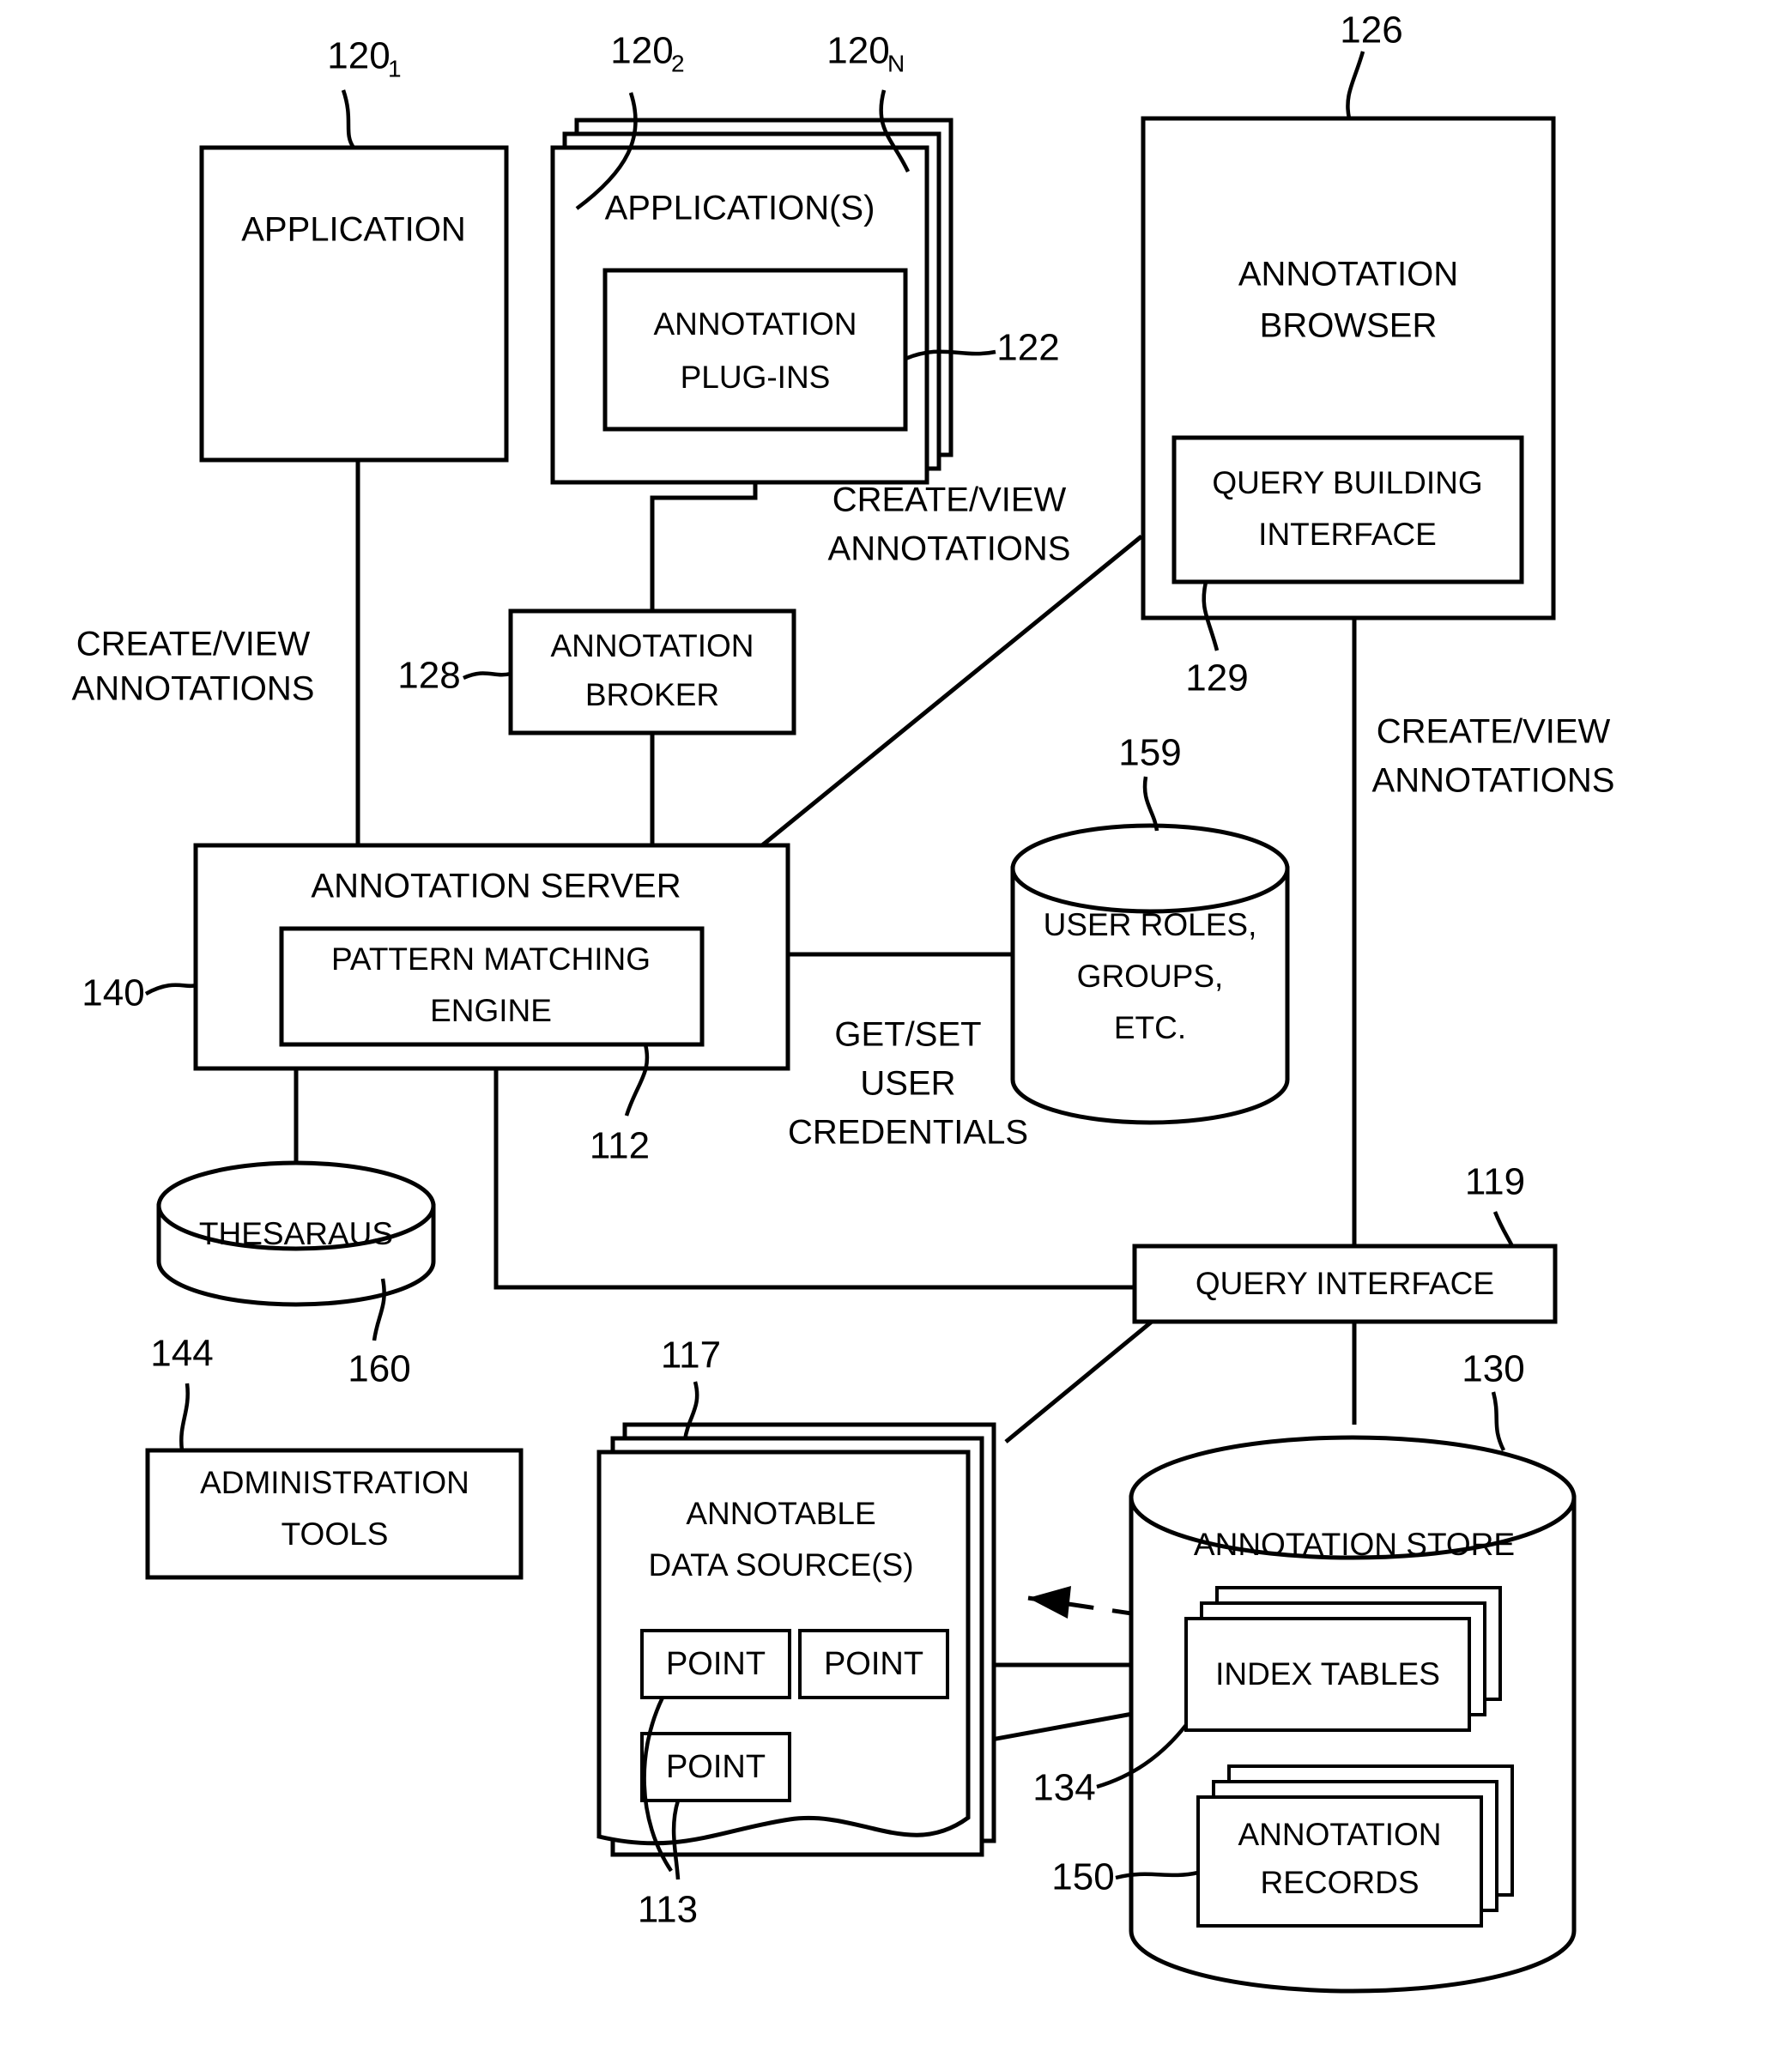  Describe the element at coordinates (949, 549) in the screenshot. I see `flow-label-middle-line2: ANNOTATIONS` at that location.